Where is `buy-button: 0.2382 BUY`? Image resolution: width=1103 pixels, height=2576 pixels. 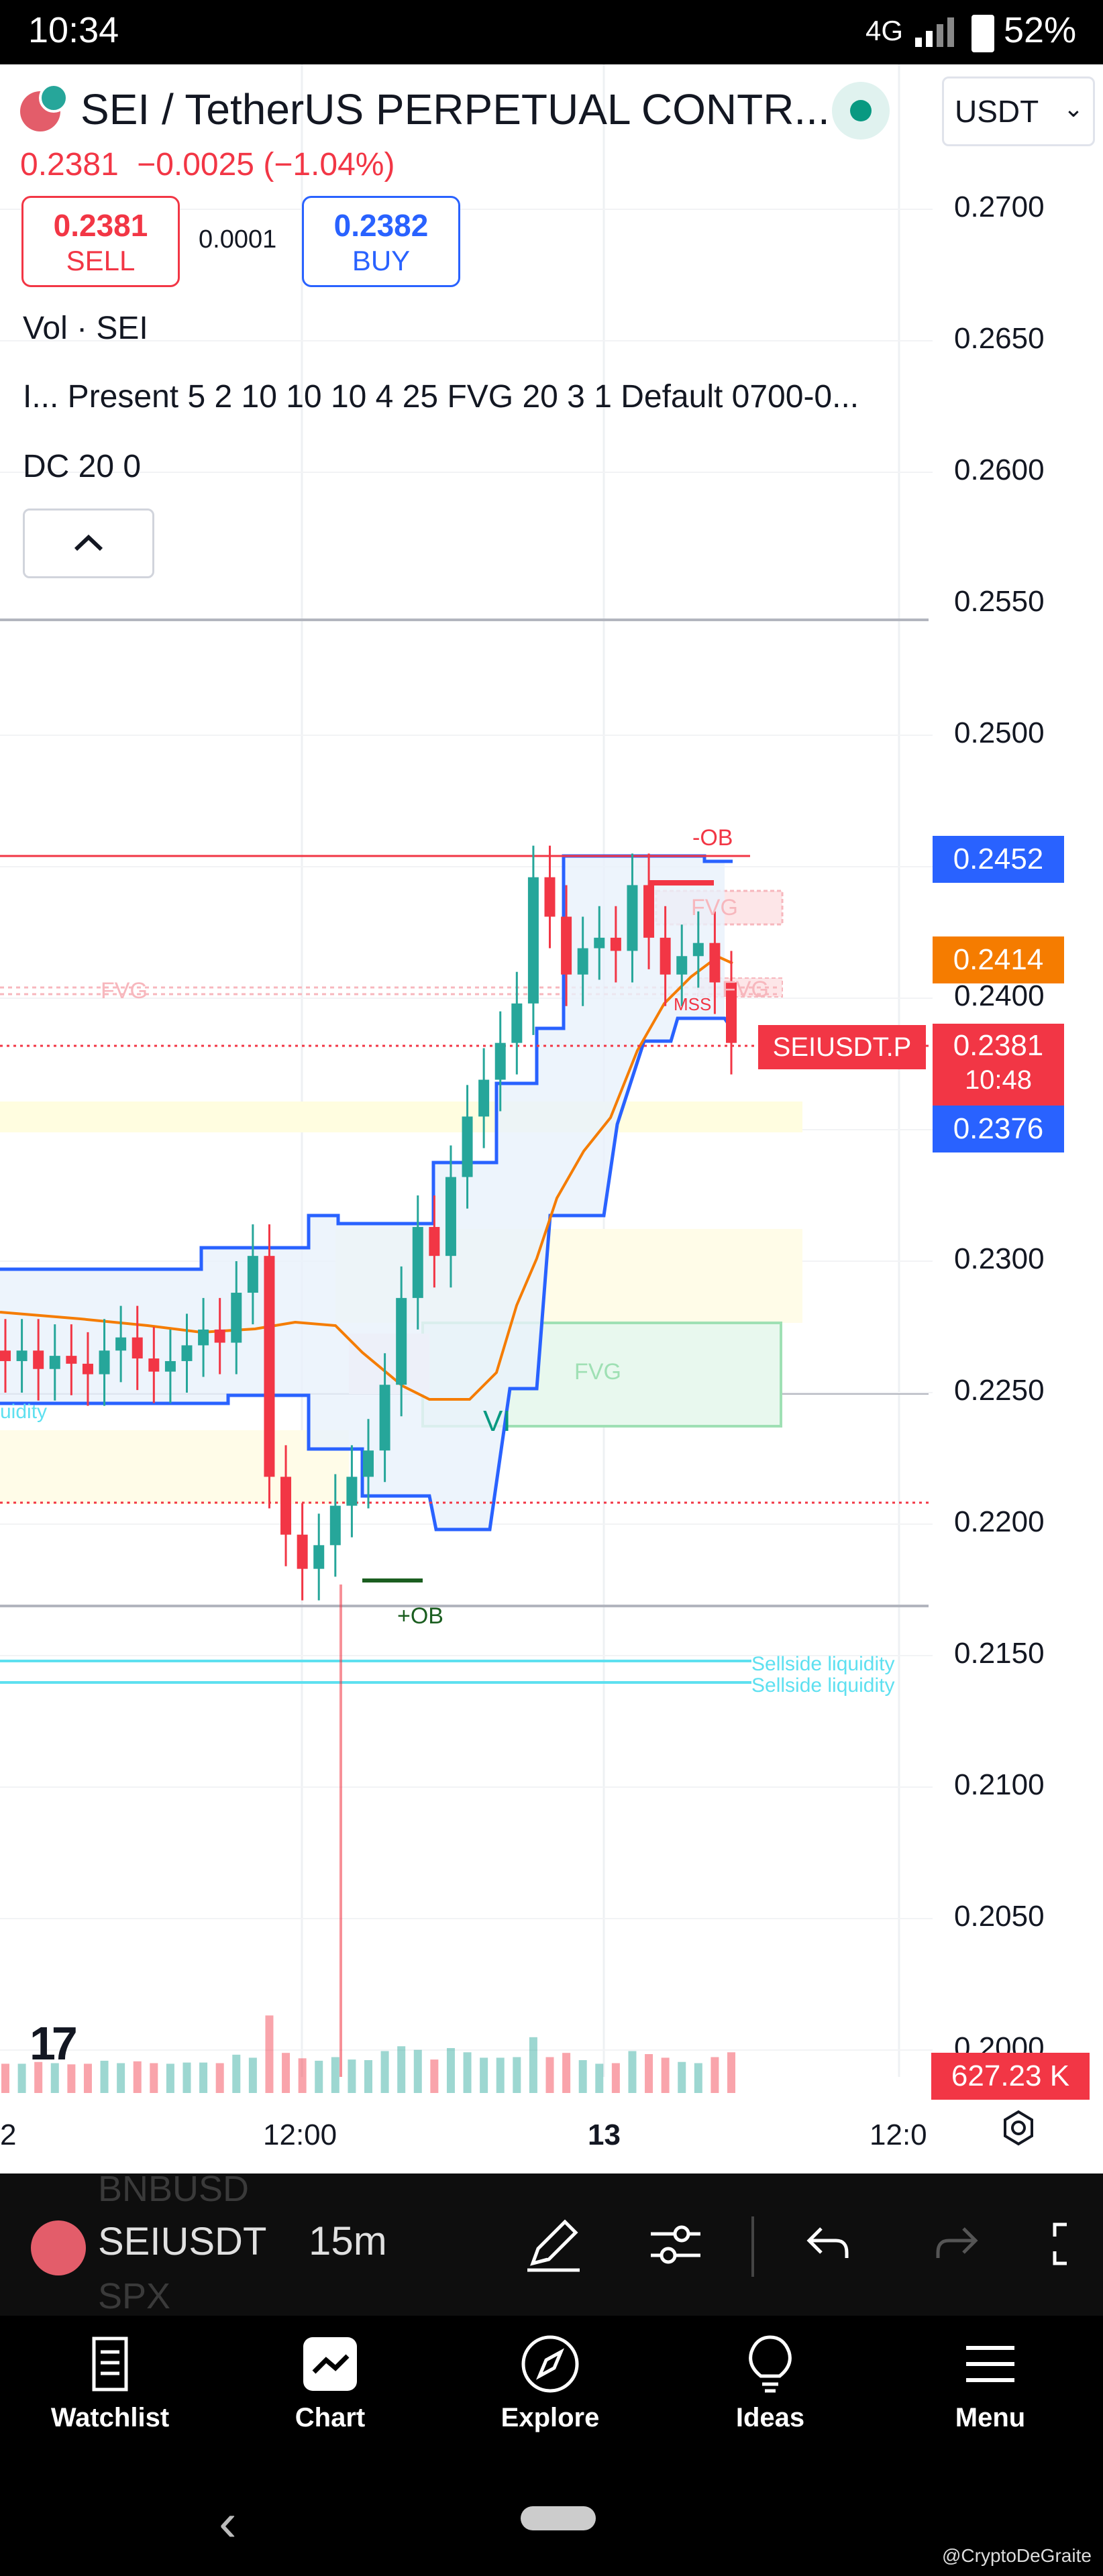 buy-button: 0.2382 BUY is located at coordinates (381, 241).